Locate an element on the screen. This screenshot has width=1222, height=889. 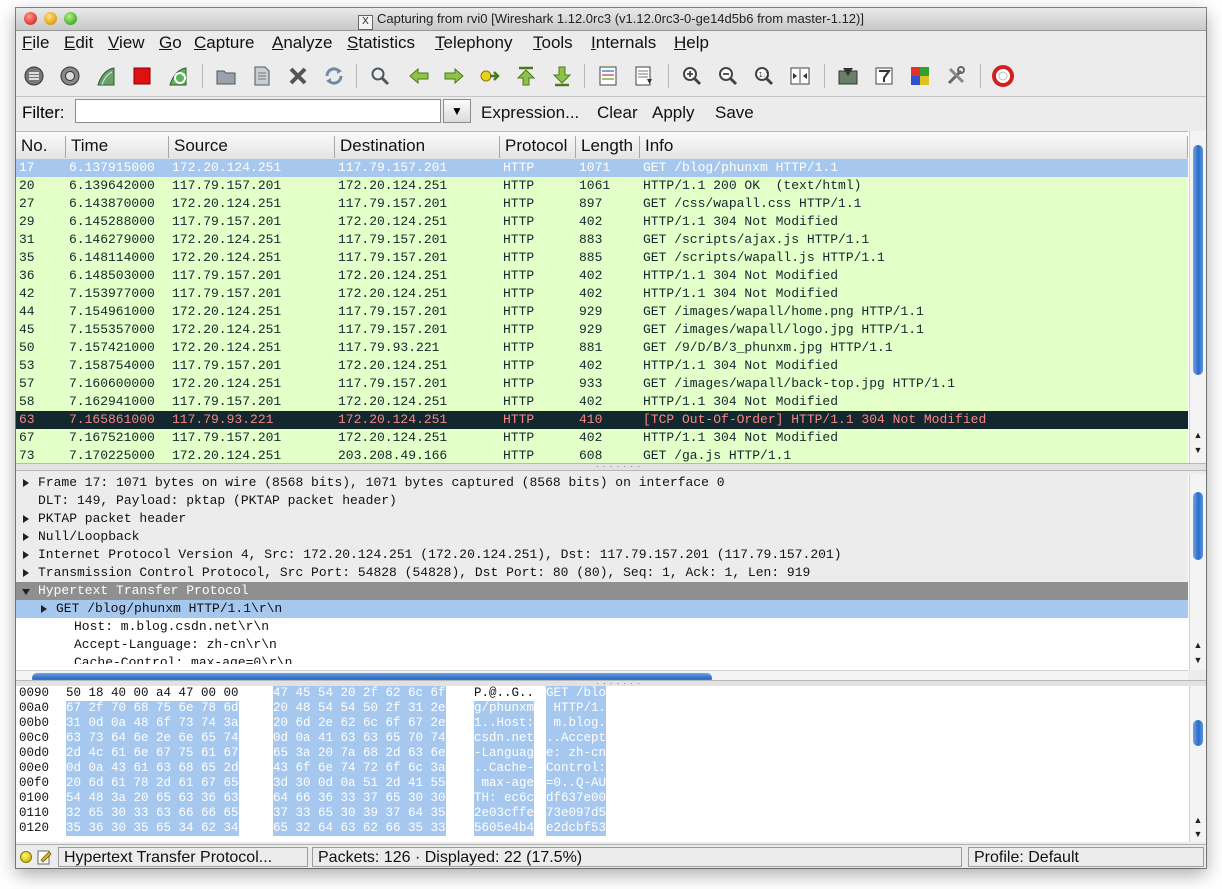
bytes-asc1-cell: csdn.net is located at coordinates (504, 738).